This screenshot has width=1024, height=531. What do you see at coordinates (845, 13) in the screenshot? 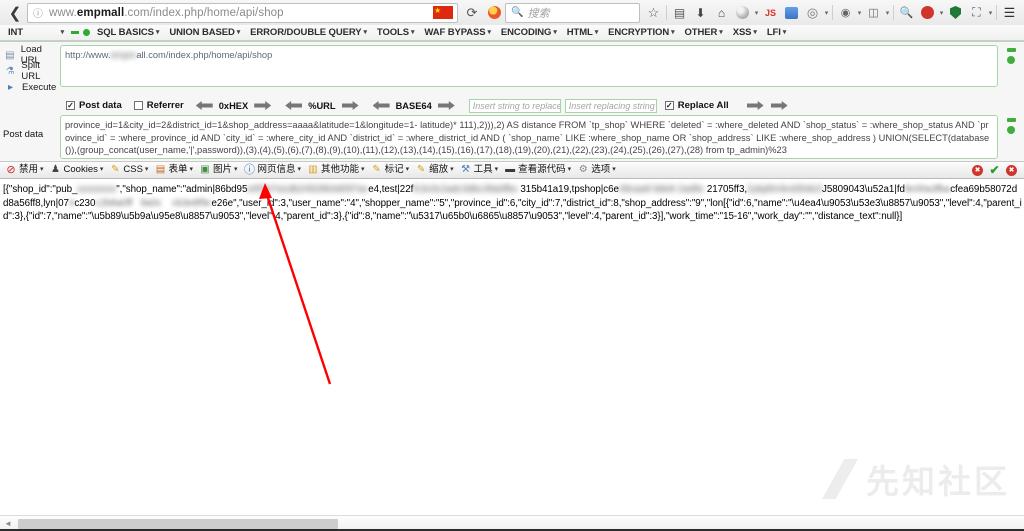
I see `tamper-data-icon: ◉` at bounding box center [845, 13].